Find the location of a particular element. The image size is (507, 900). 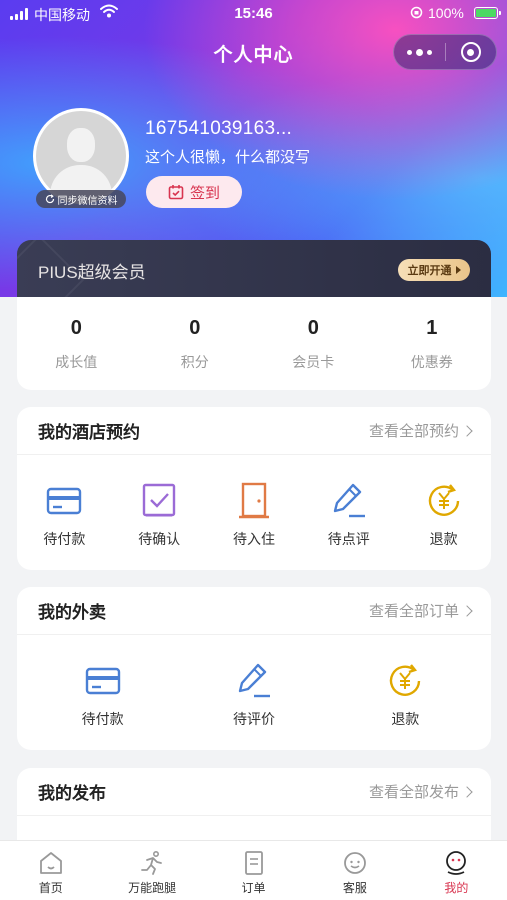

sync-wechat-profile-button: 同步微信资料 is located at coordinates (81, 199).